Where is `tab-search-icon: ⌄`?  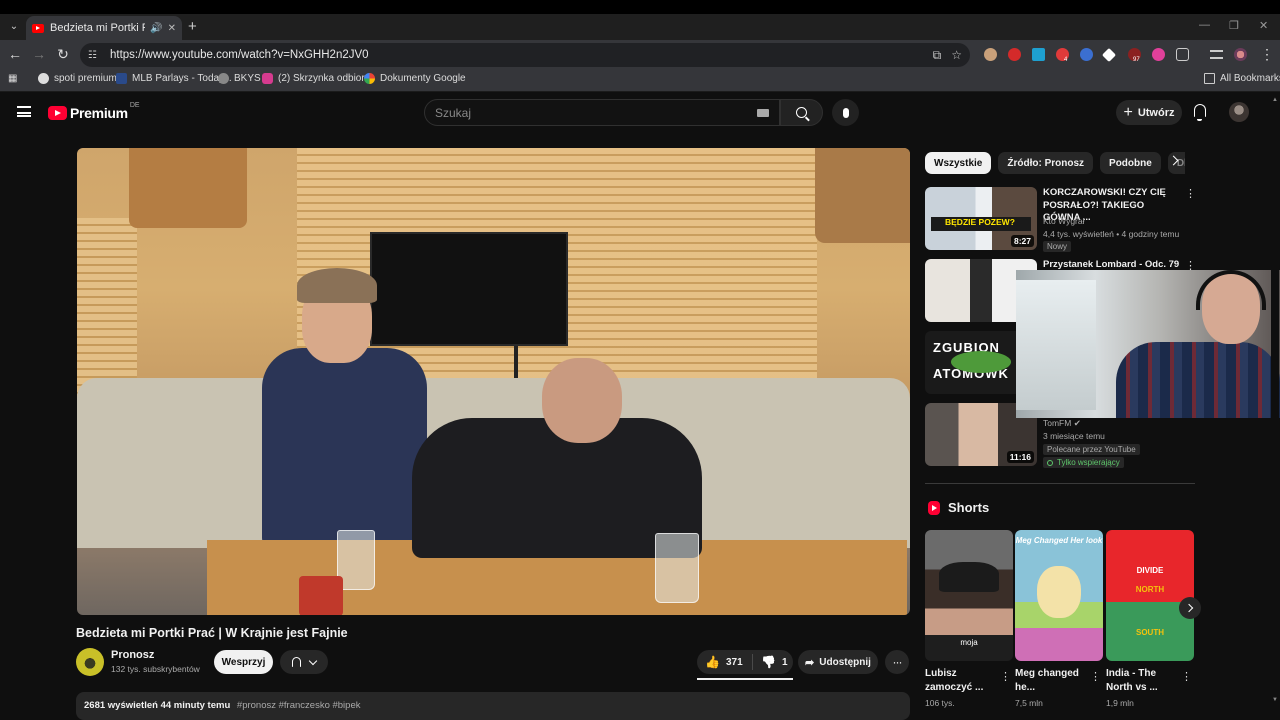 tab-search-icon: ⌄ is located at coordinates (14, 26).